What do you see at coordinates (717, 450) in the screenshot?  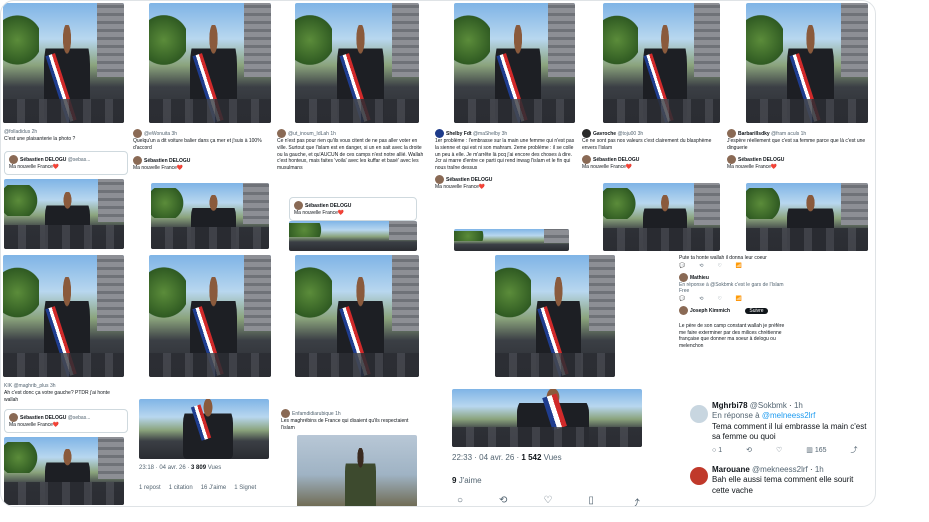 I see `reply-icon: ○ 1` at bounding box center [717, 450].